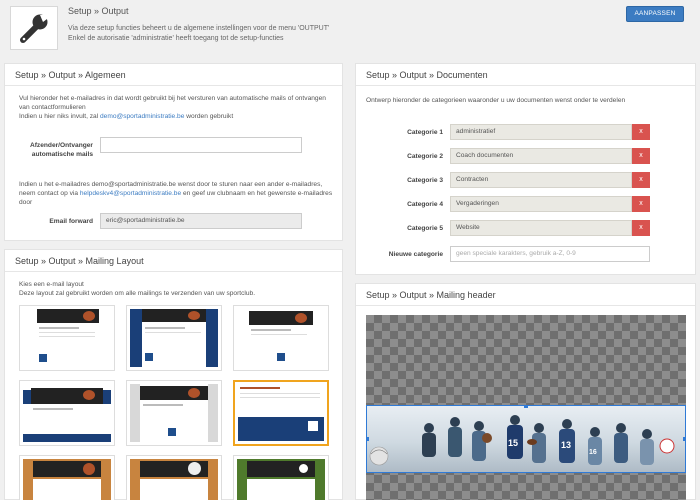 The image size is (700, 500). Describe the element at coordinates (415, 254) in the screenshot. I see `new-category-label: Nieuwe categorie` at that location.